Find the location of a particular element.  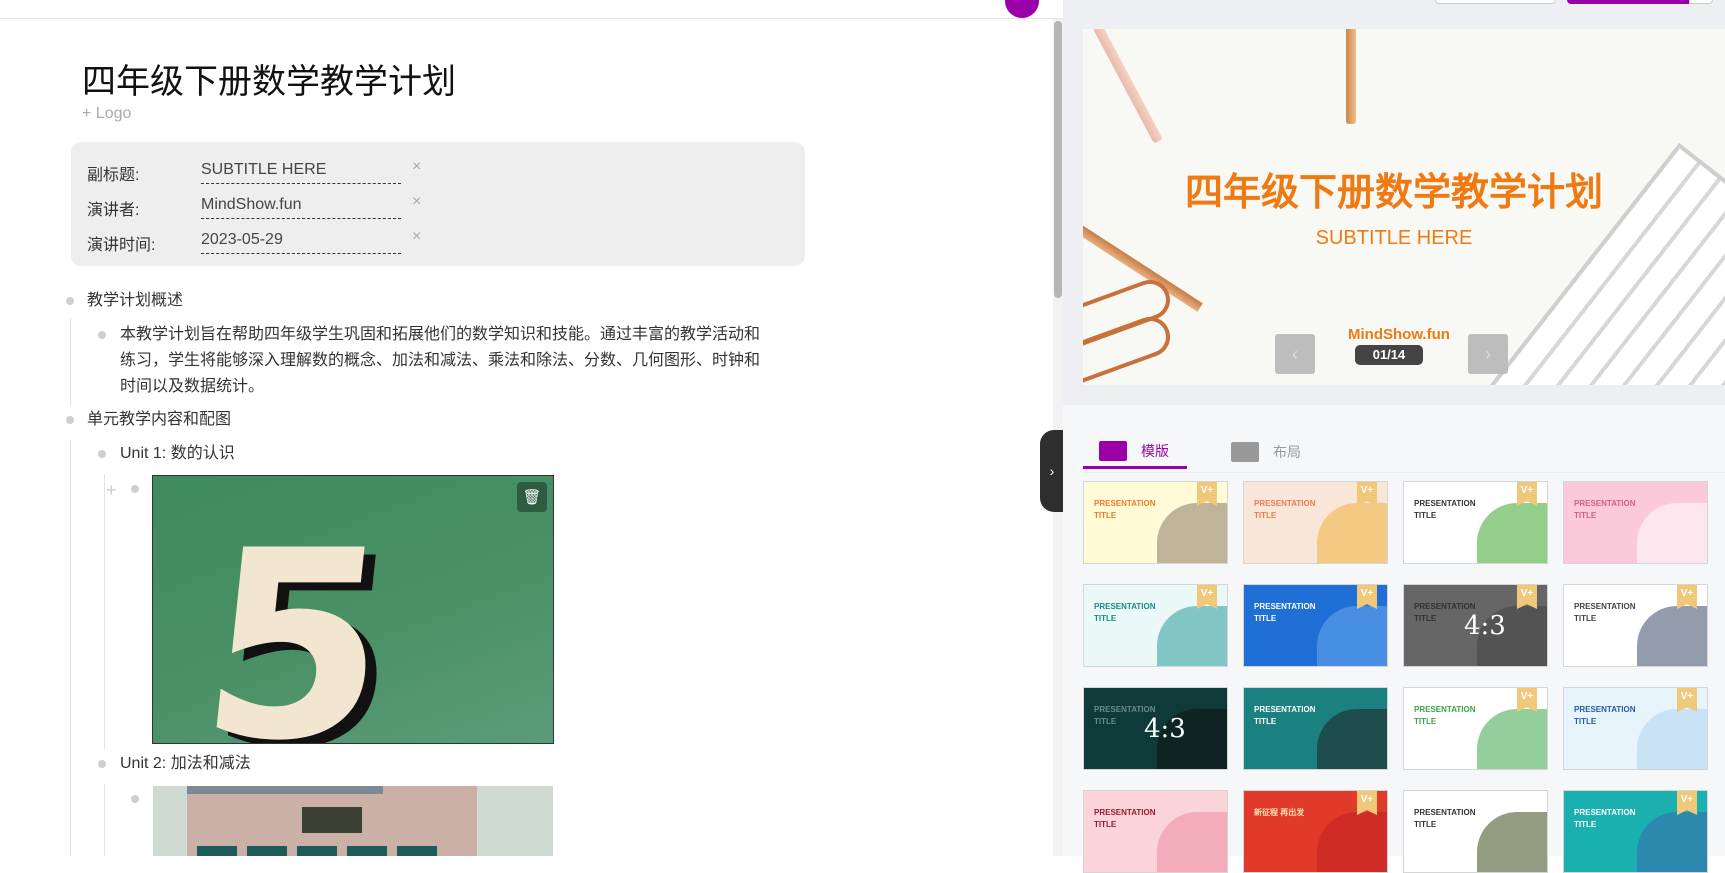

subtitle-input: SUBTITLE HERE is located at coordinates (301, 169).